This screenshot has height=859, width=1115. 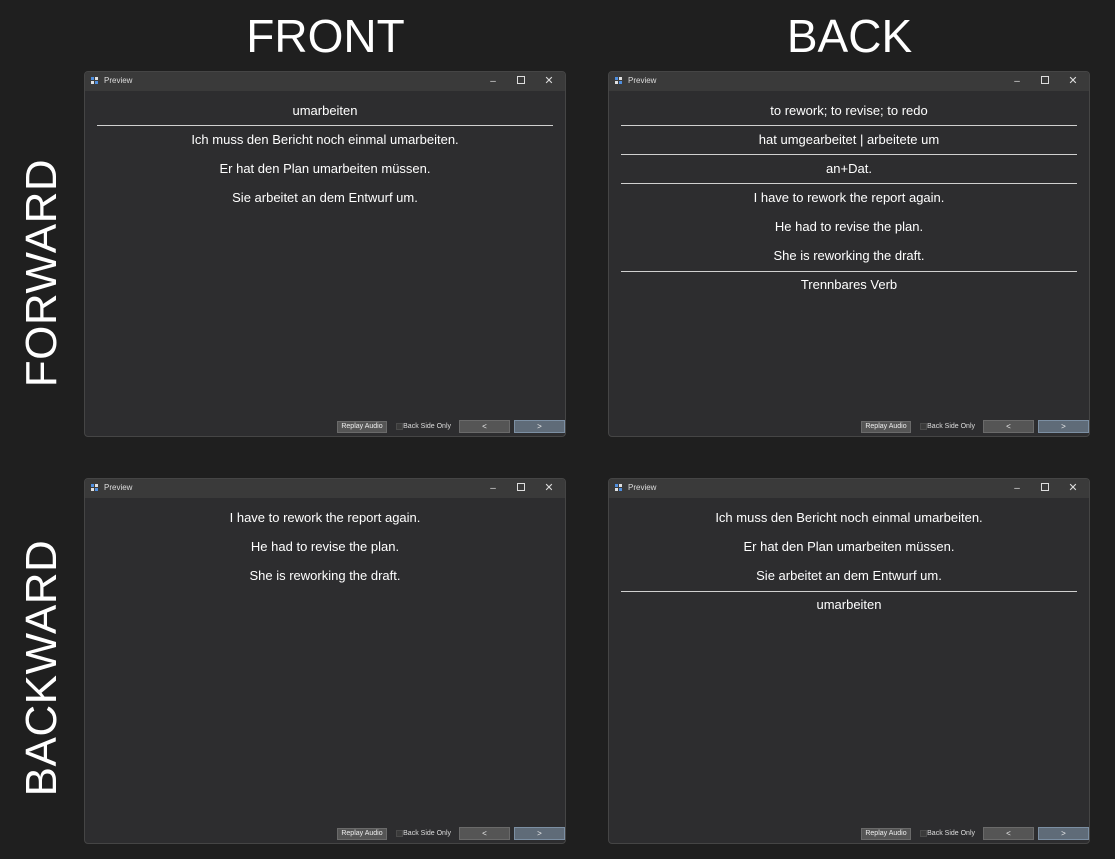 What do you see at coordinates (849, 110) in the screenshot?
I see `translation: to rework; to revise; to redo` at bounding box center [849, 110].